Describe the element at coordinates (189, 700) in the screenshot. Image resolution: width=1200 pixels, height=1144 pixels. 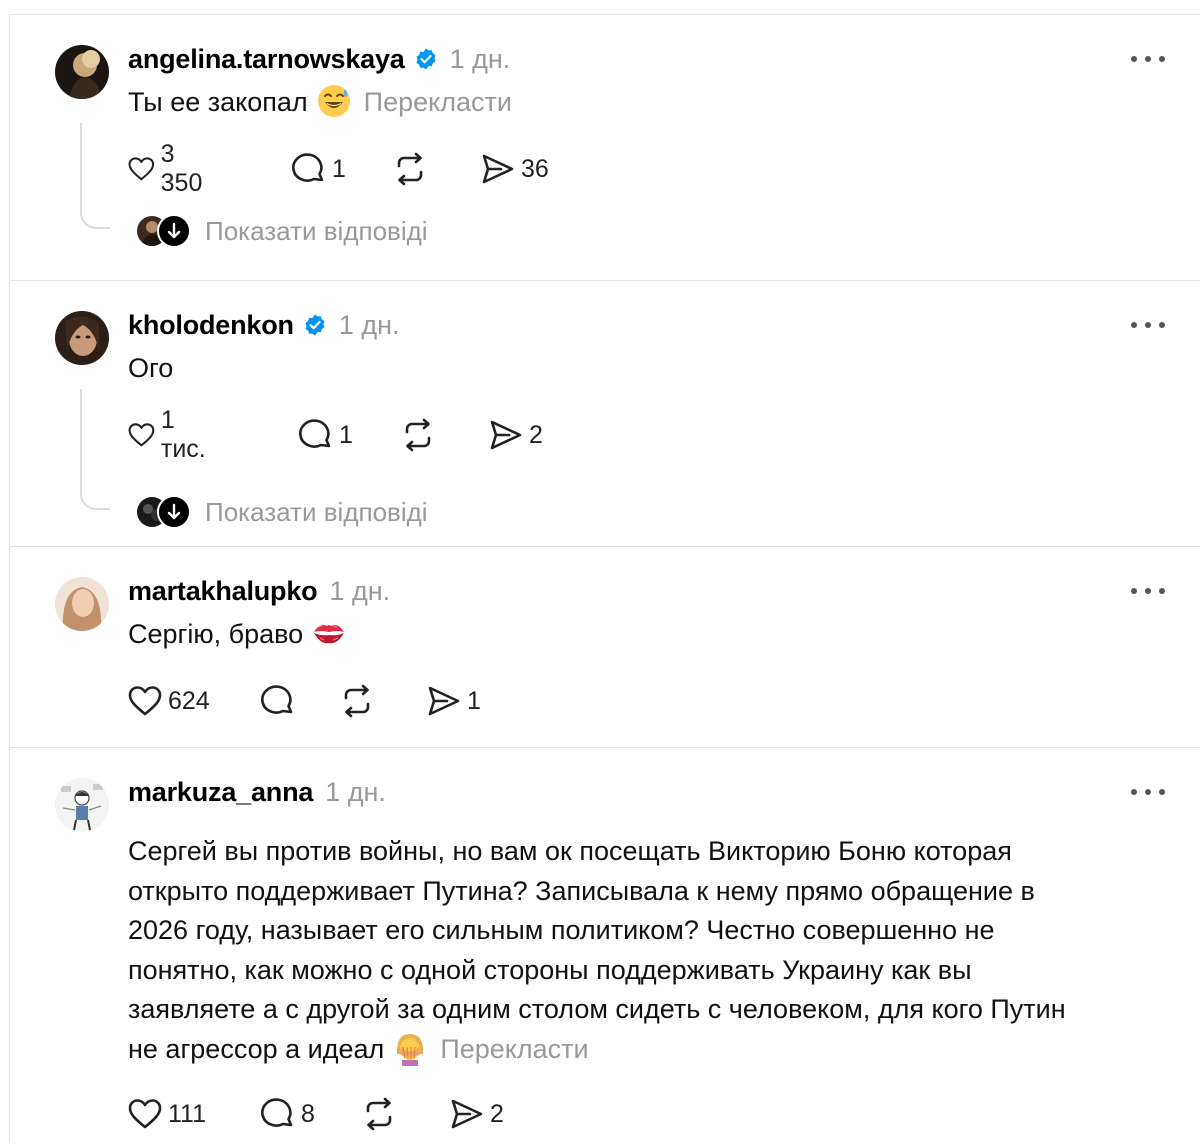
I see `like-count: 624` at that location.